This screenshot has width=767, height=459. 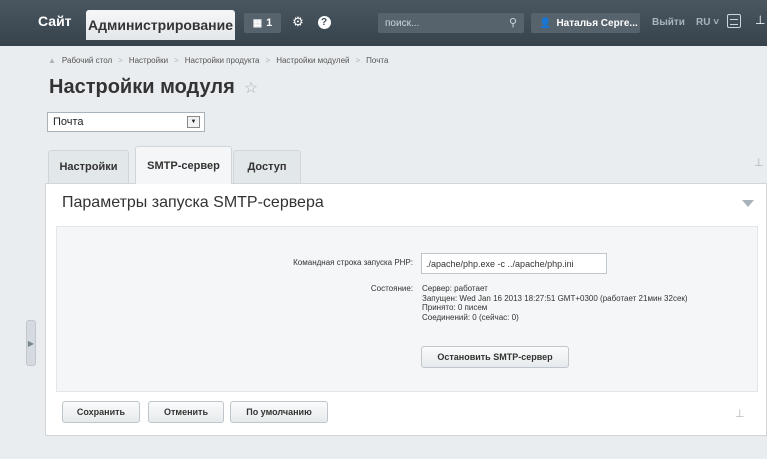 I want to click on user-icon: 👤, so click(x=545, y=23).